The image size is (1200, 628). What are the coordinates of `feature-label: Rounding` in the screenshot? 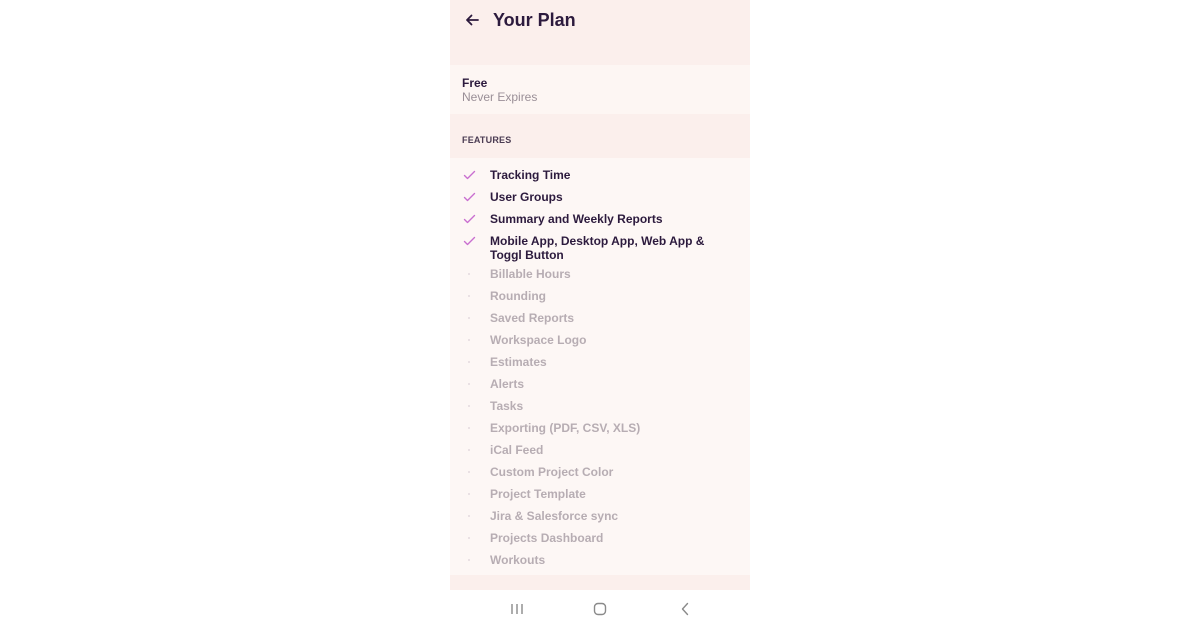 It's located at (518, 296).